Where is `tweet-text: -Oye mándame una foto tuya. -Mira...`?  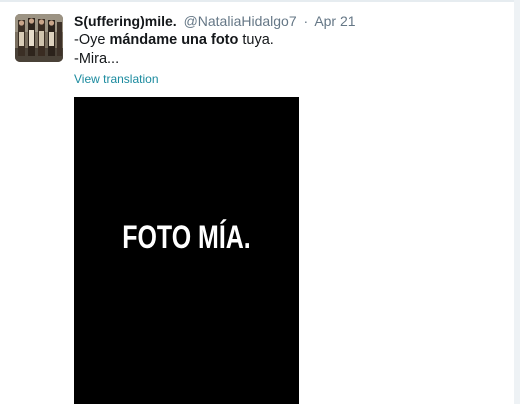
tweet-text: -Oye mándame una foto tuya. -Mira... is located at coordinates (174, 50).